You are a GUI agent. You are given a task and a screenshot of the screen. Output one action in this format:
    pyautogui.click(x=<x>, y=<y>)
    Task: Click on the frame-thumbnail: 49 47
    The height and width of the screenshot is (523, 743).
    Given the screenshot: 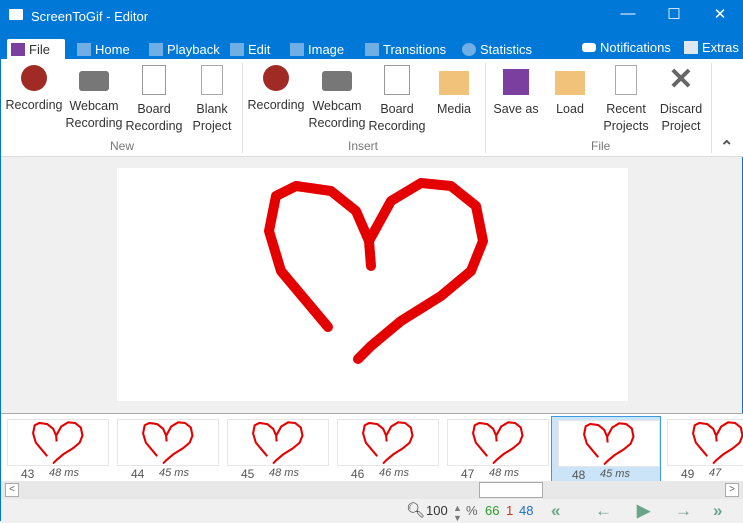 What is the action you would take?
    pyautogui.click(x=702, y=449)
    